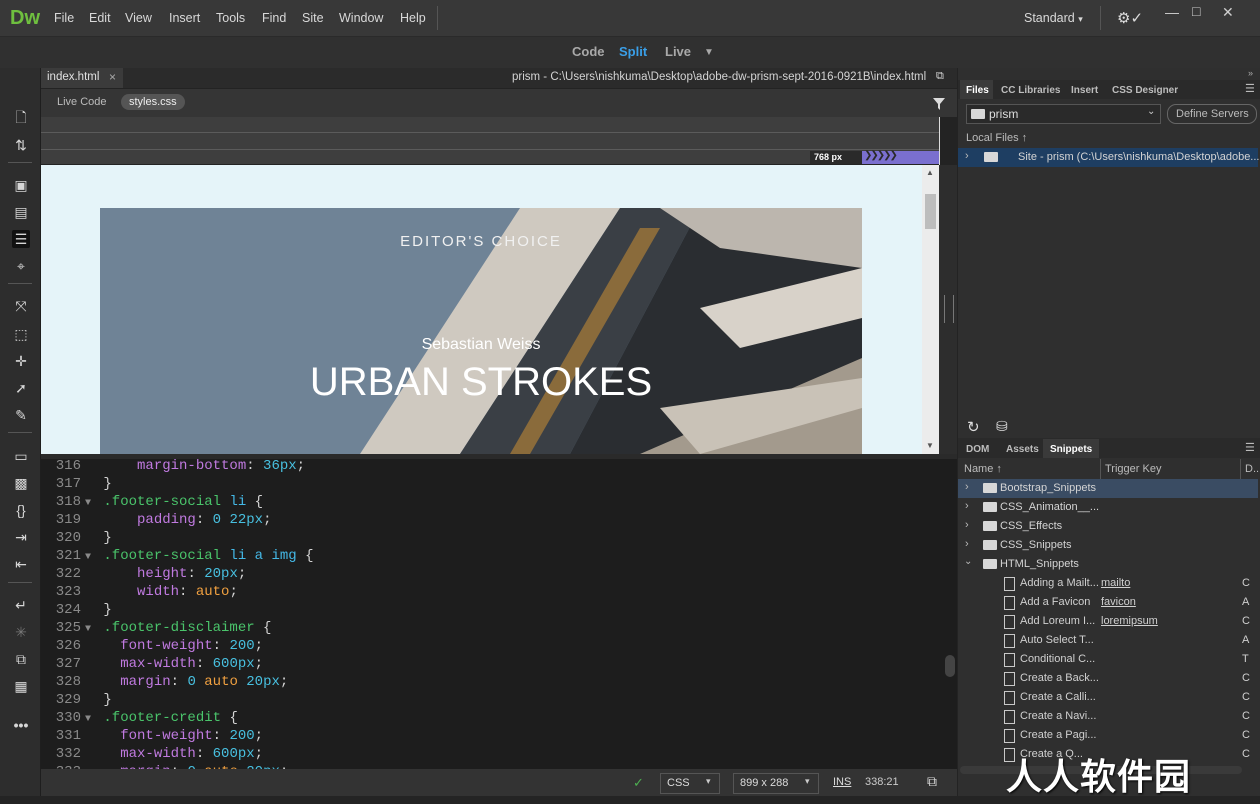 This screenshot has height=804, width=1260. Describe the element at coordinates (139, 592) in the screenshot. I see `code-line: 323 width: auto;` at that location.